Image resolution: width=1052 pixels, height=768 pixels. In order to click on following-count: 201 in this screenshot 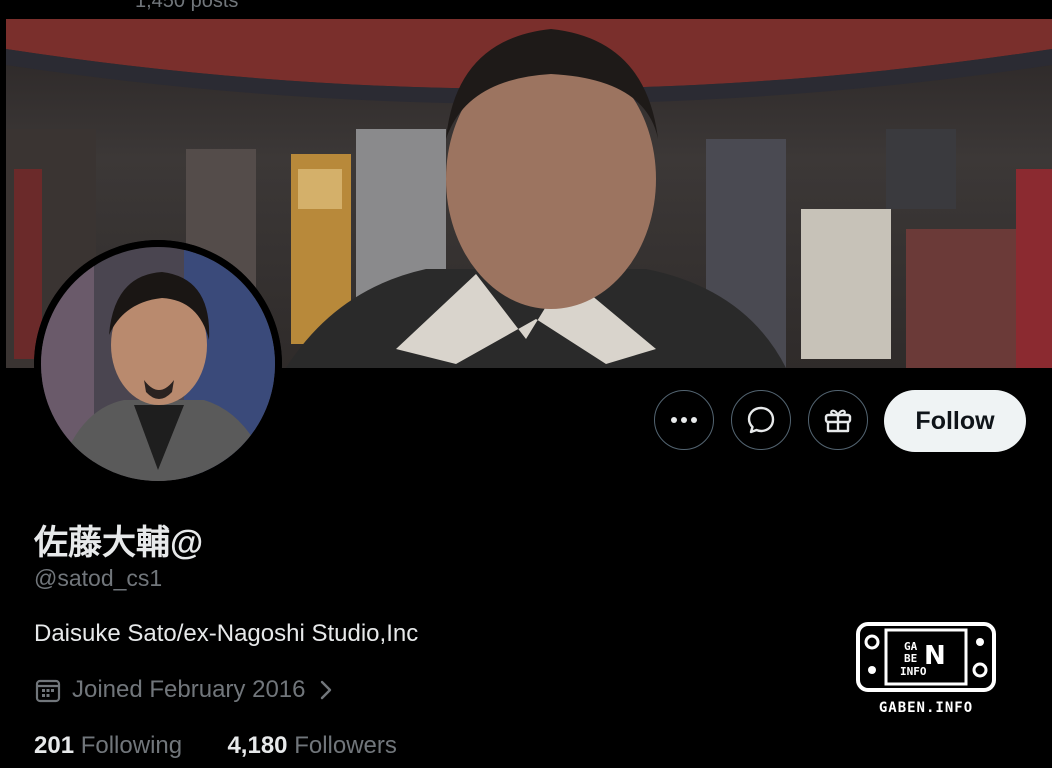, I will do `click(54, 745)`.